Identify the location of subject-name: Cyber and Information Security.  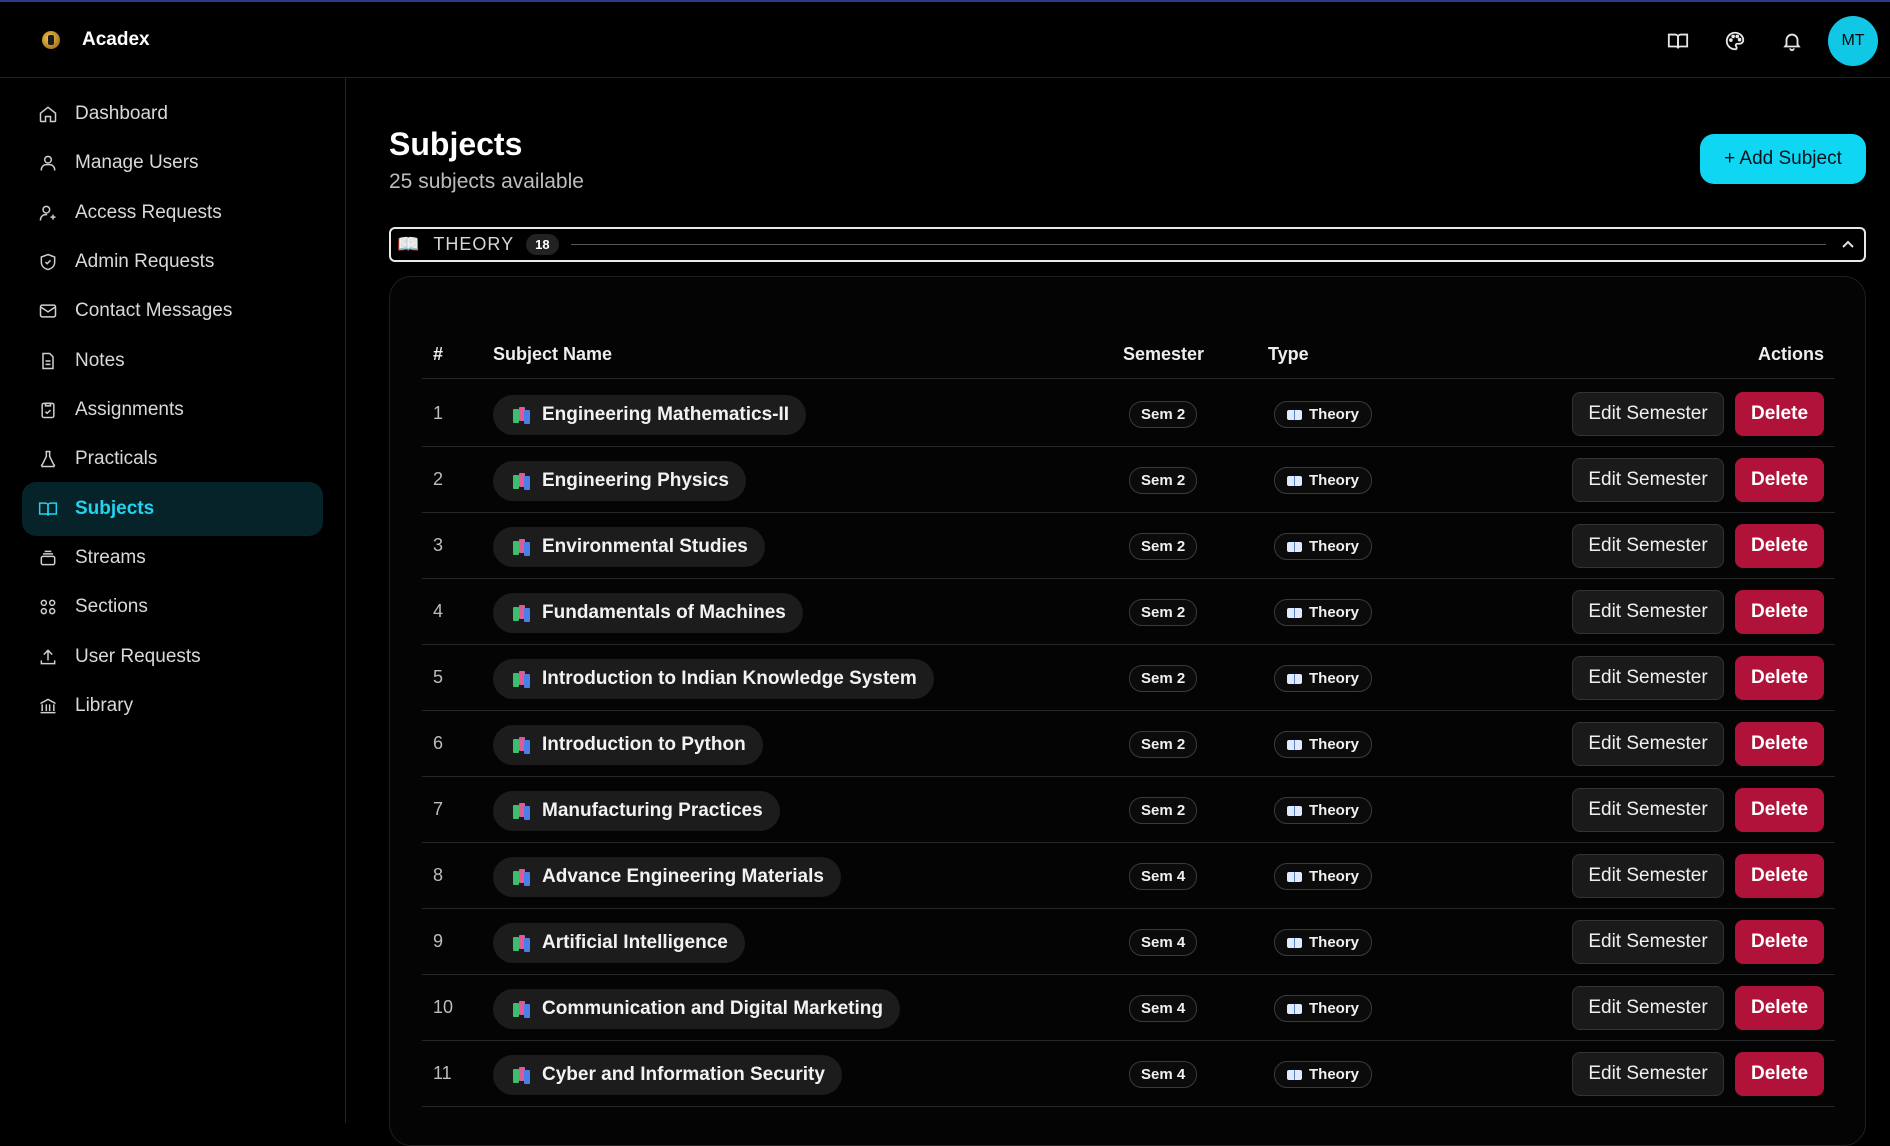
(683, 1074).